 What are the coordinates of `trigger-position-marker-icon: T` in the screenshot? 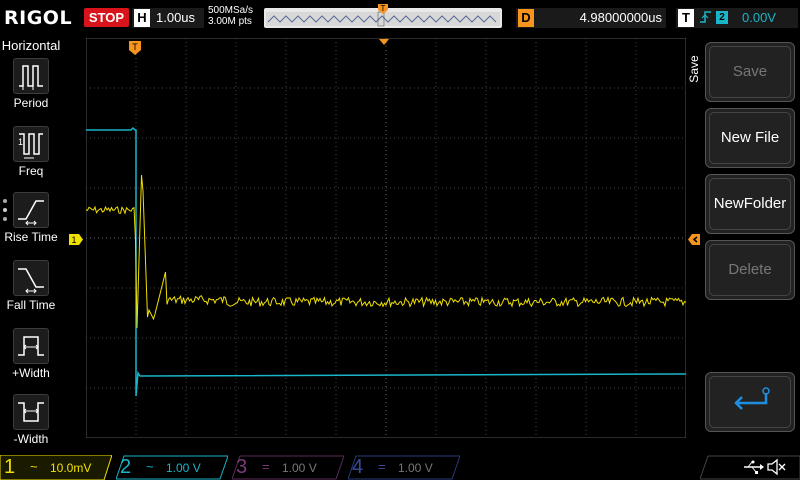 It's located at (383, 9).